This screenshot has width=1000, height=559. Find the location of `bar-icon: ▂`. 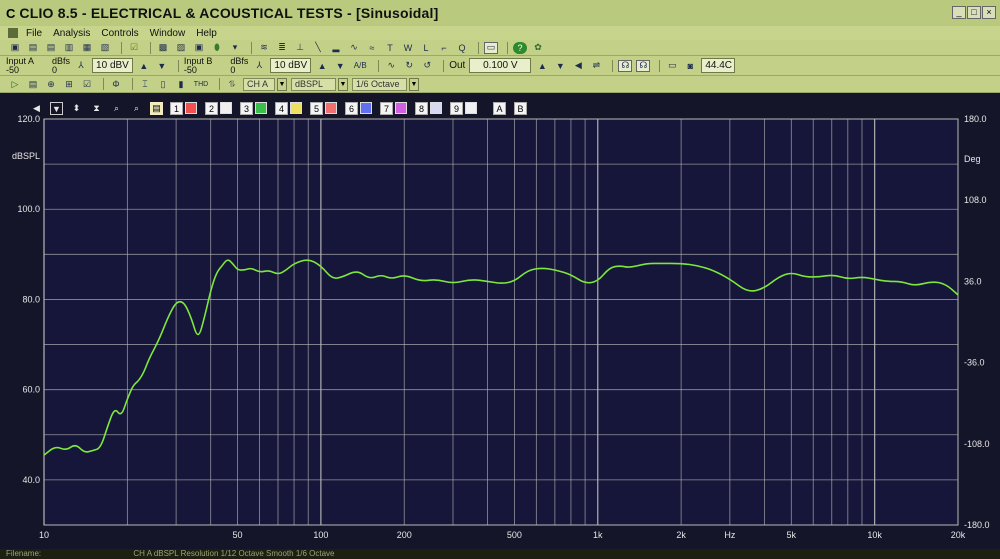

bar-icon: ▂ is located at coordinates (336, 48).